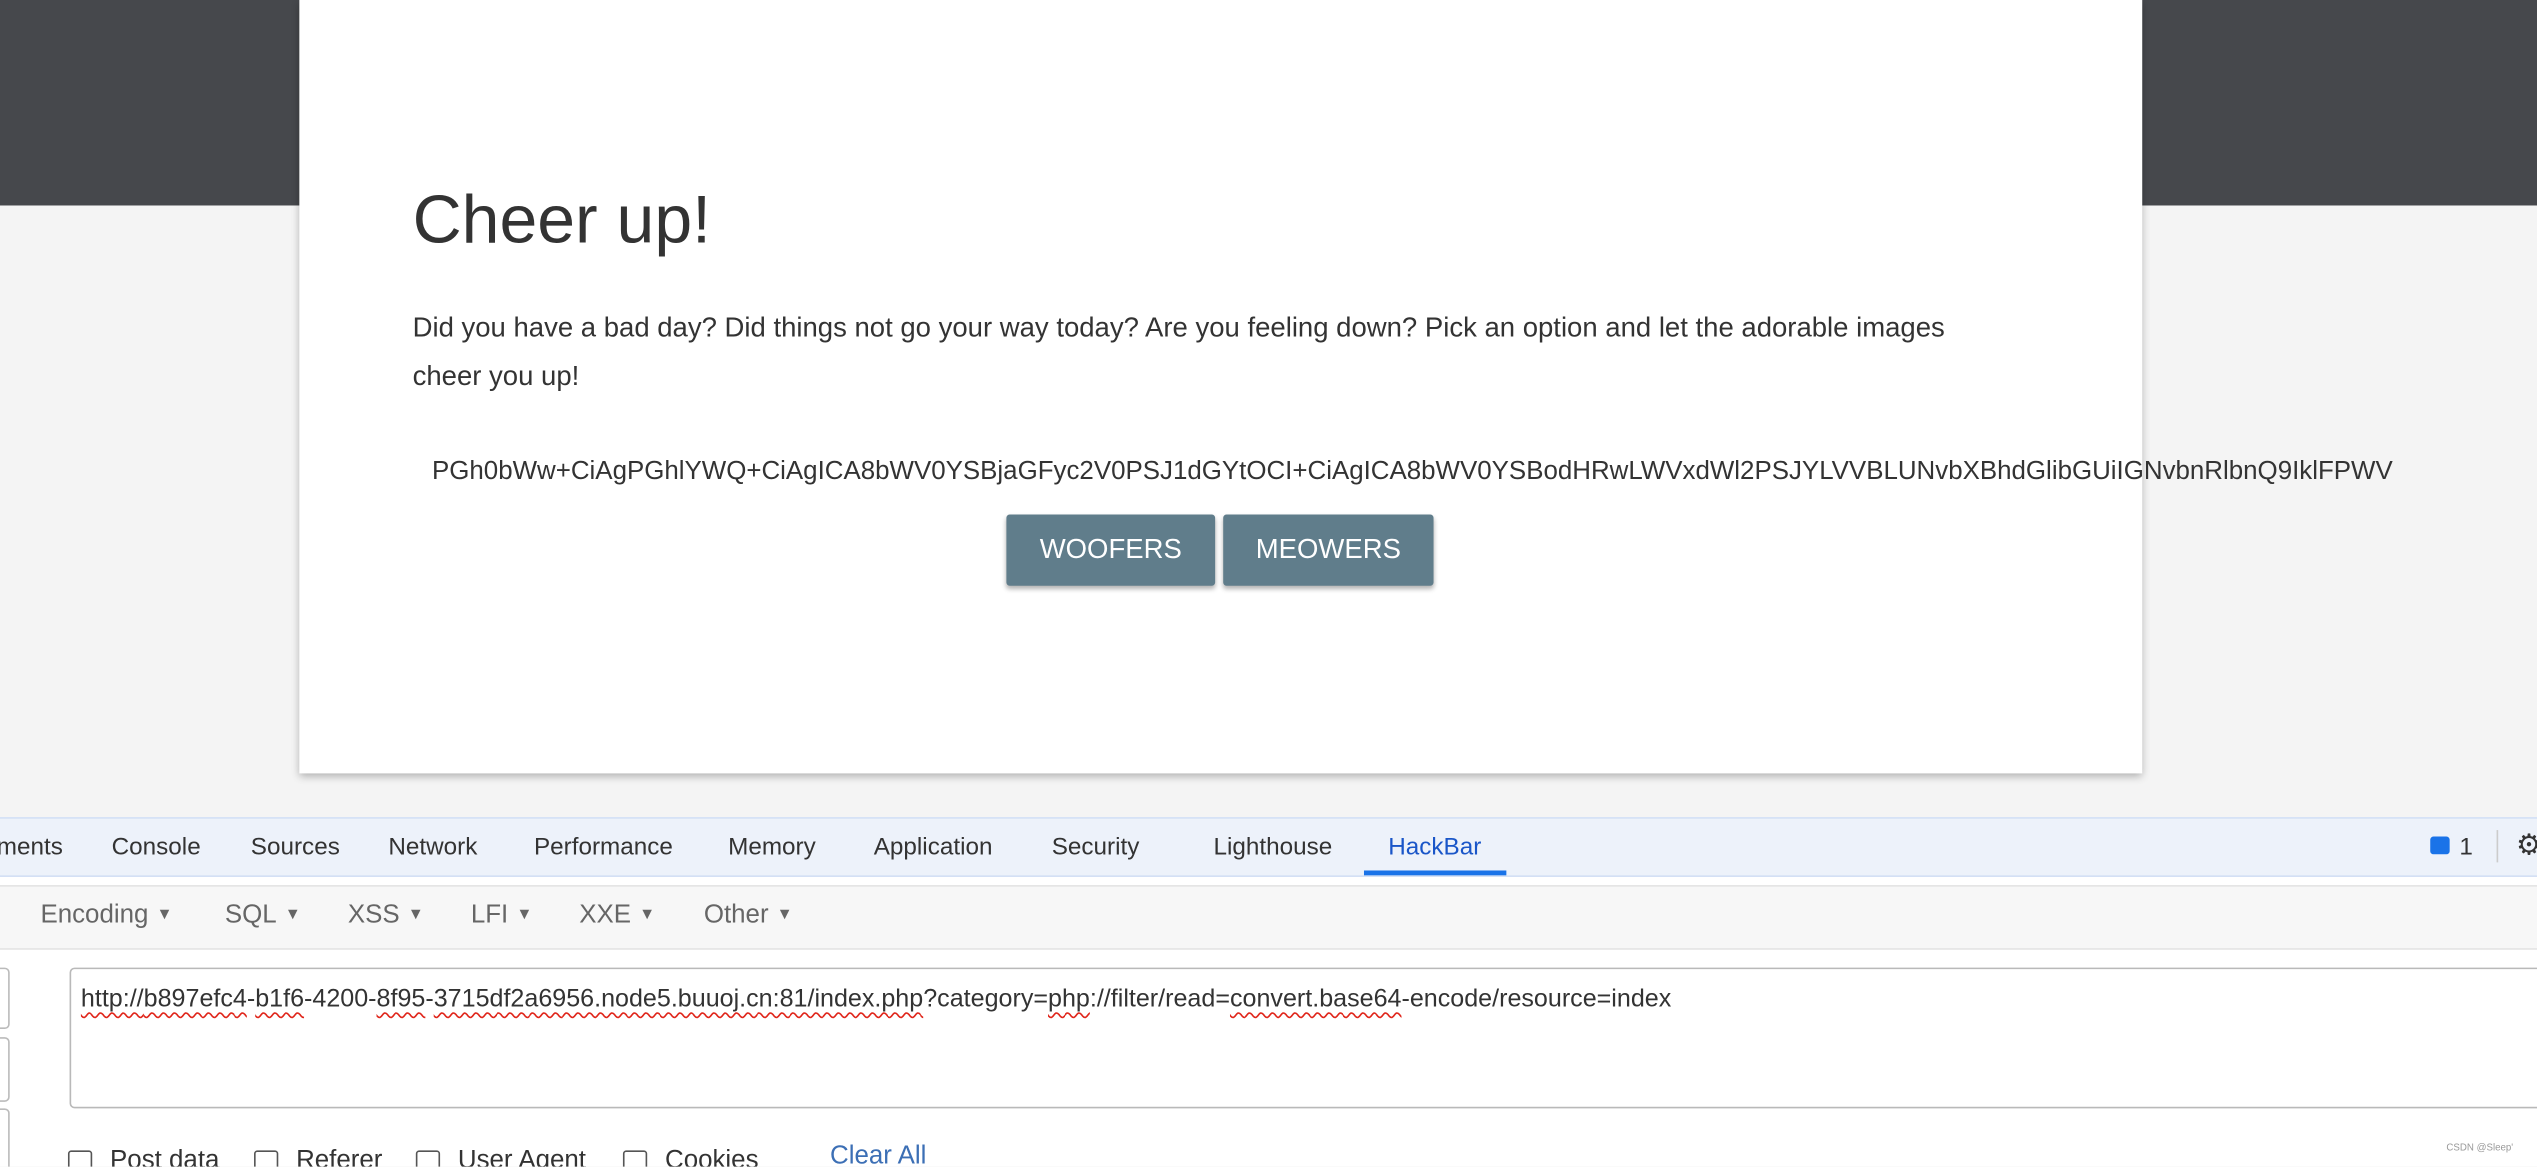  I want to click on tab-console: Console, so click(156, 847).